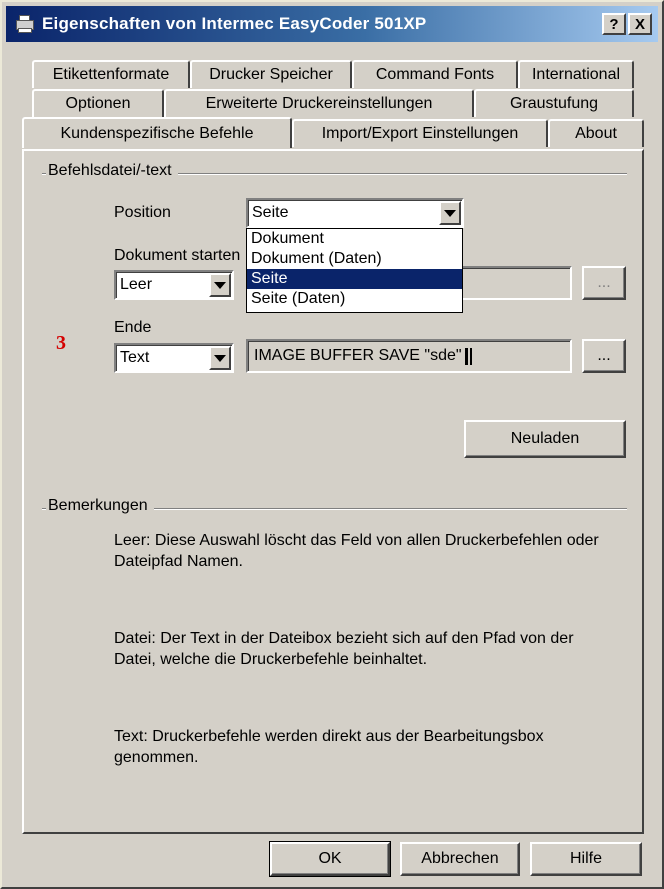 Image resolution: width=664 pixels, height=889 pixels. Describe the element at coordinates (174, 358) in the screenshot. I see `end-type-select: Text` at that location.